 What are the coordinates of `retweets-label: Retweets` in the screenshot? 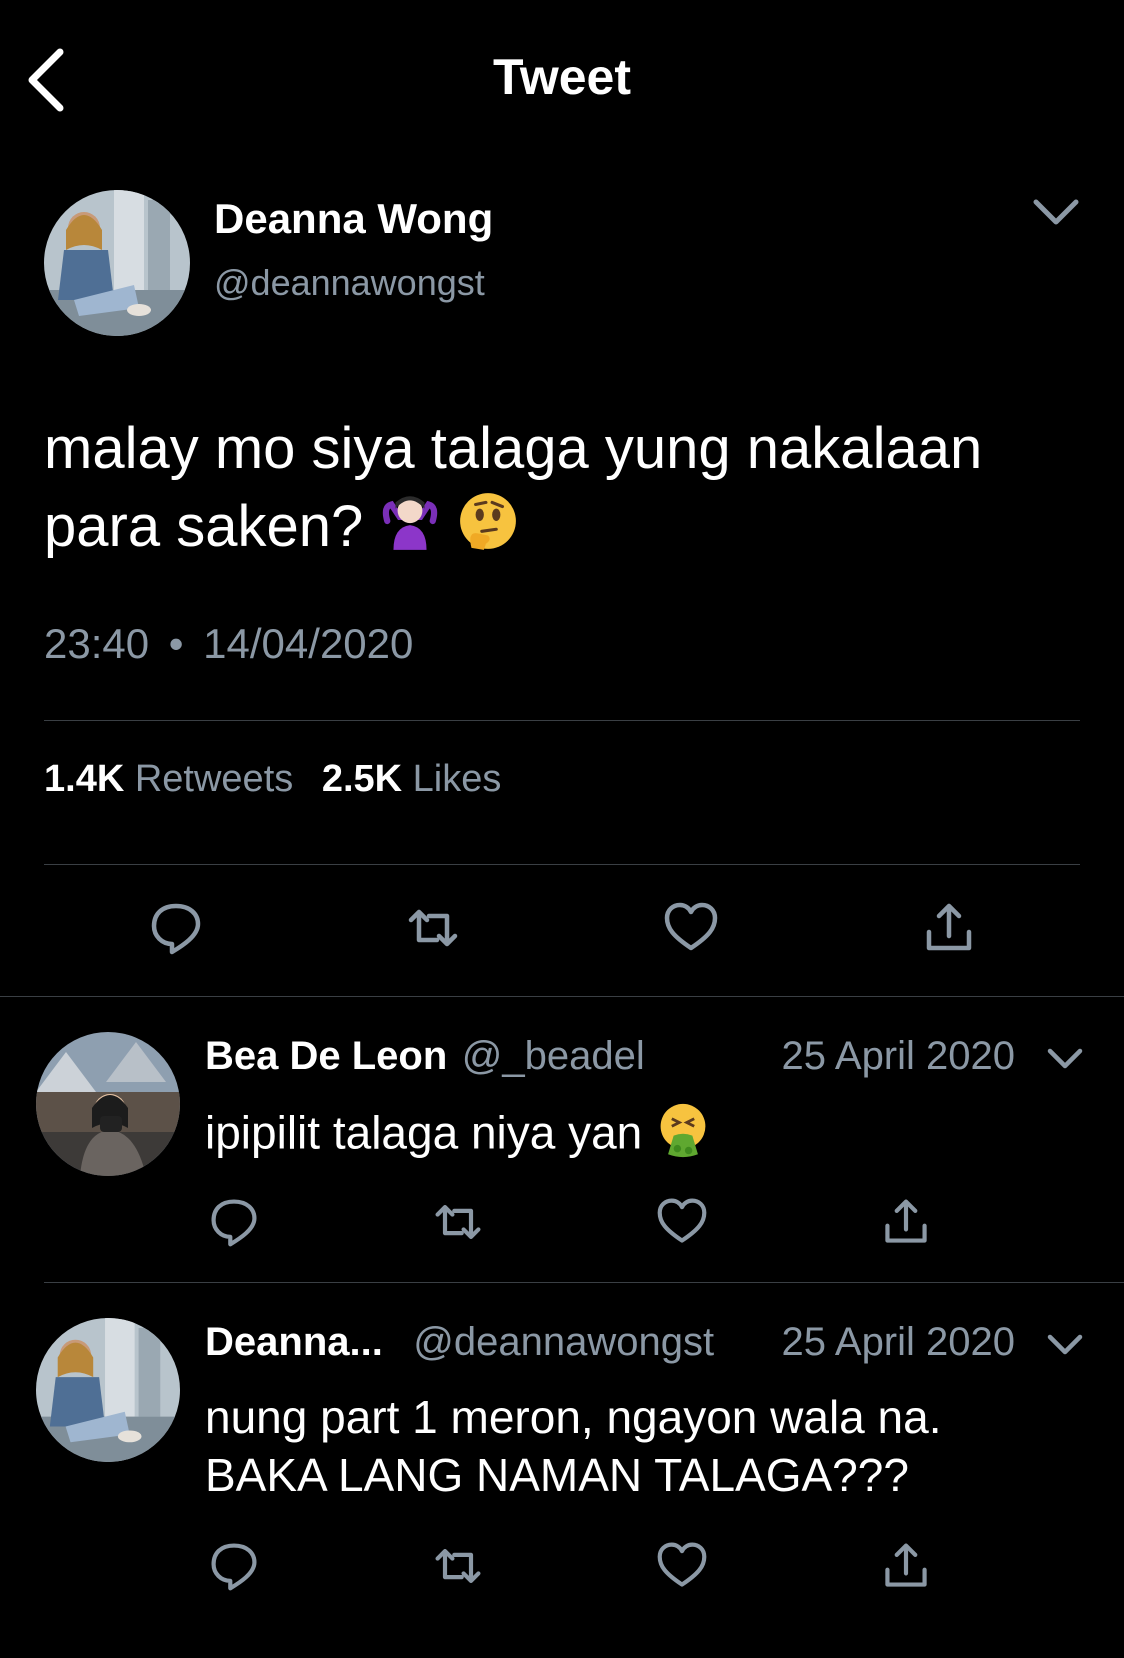 It's located at (214, 779).